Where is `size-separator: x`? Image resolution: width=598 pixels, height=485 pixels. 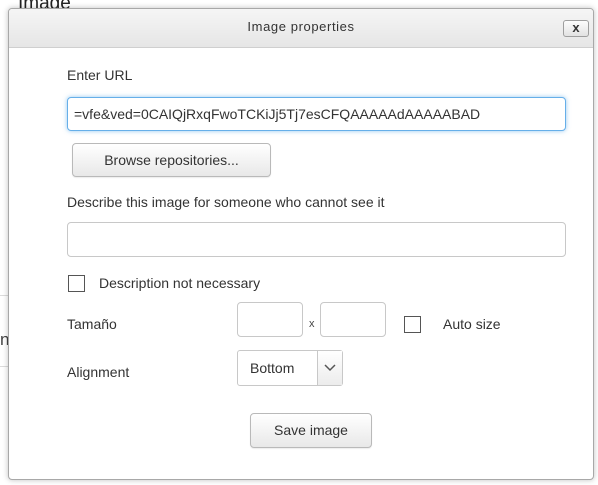
size-separator: x is located at coordinates (312, 324).